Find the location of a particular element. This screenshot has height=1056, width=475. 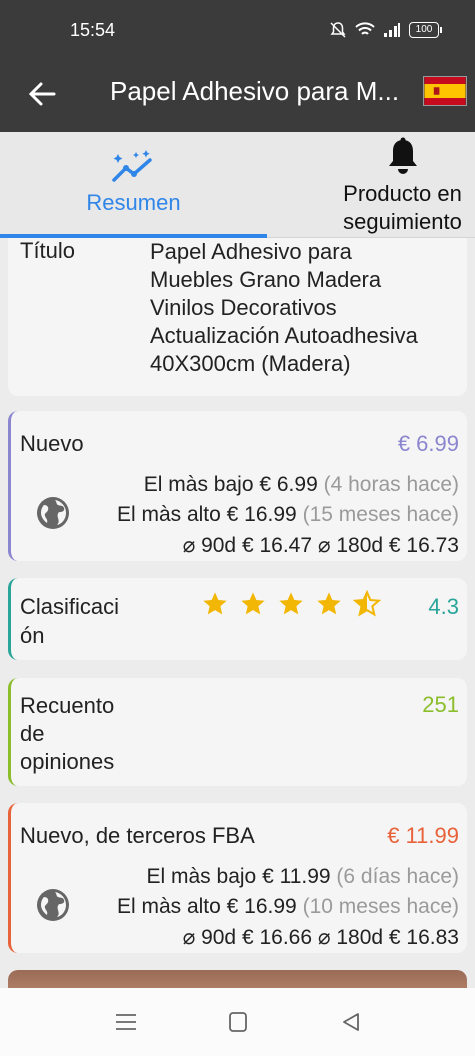

status-bar: 15:54 100 is located at coordinates (237, 30).